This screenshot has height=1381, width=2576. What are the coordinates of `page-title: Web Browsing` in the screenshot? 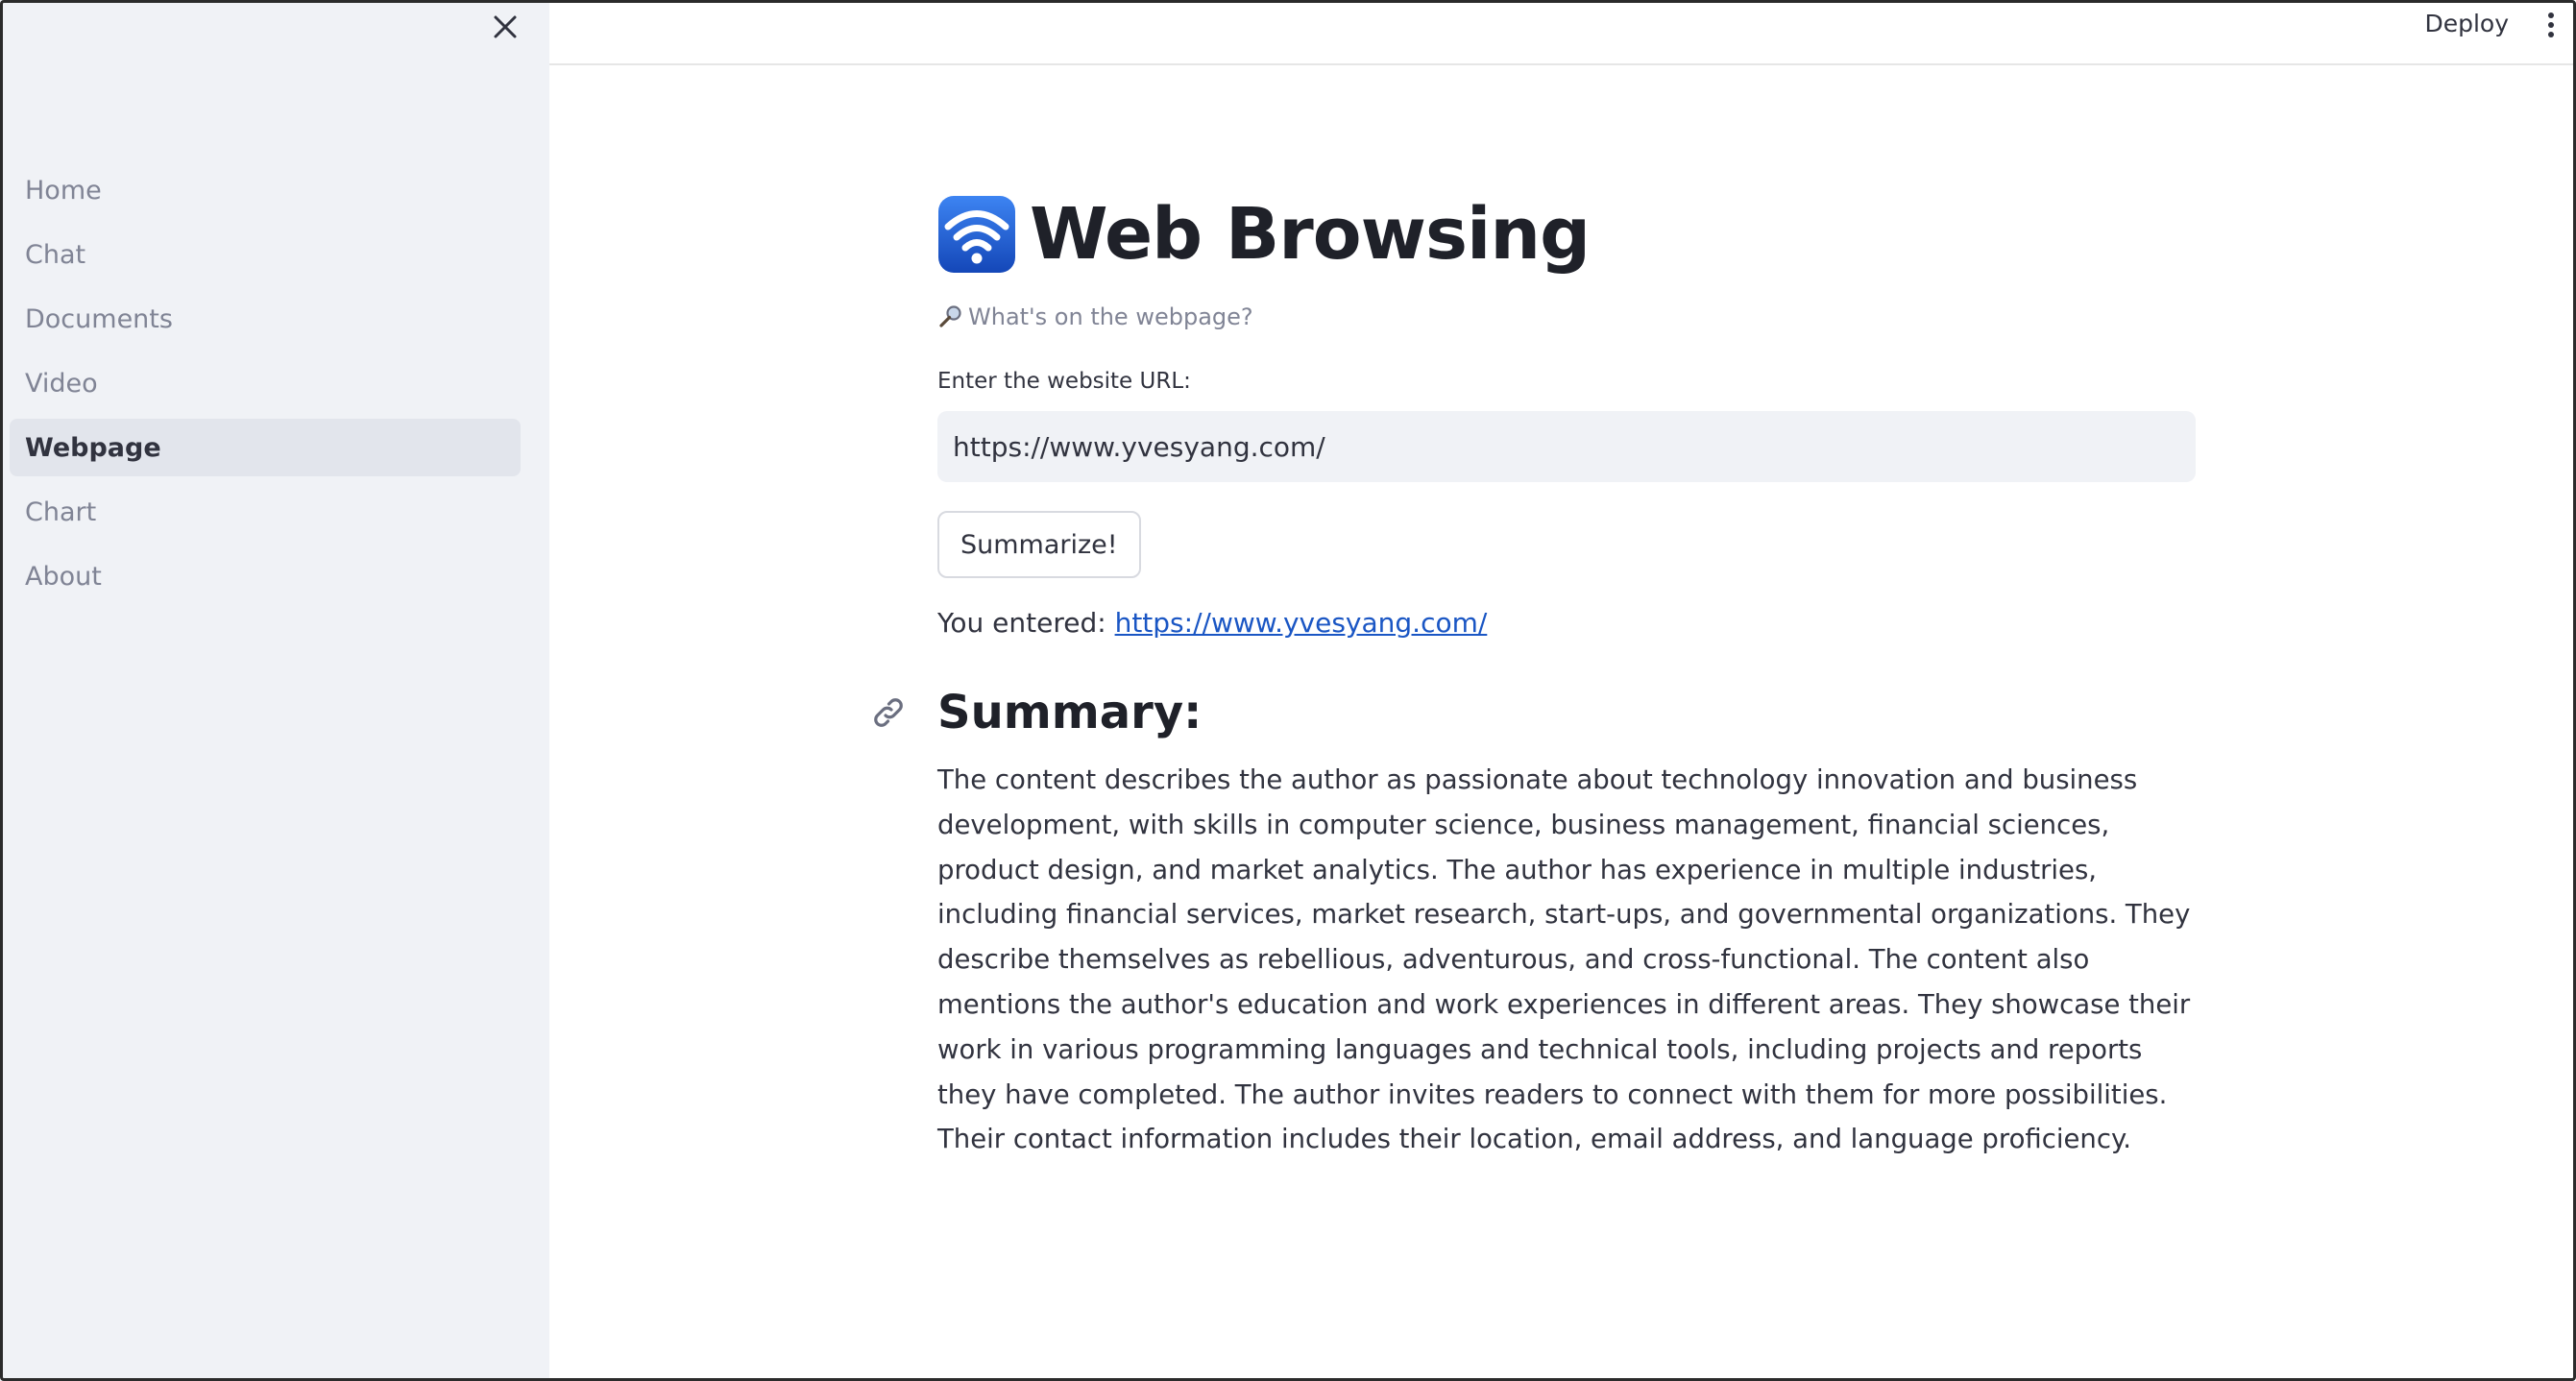 It's located at (1310, 235).